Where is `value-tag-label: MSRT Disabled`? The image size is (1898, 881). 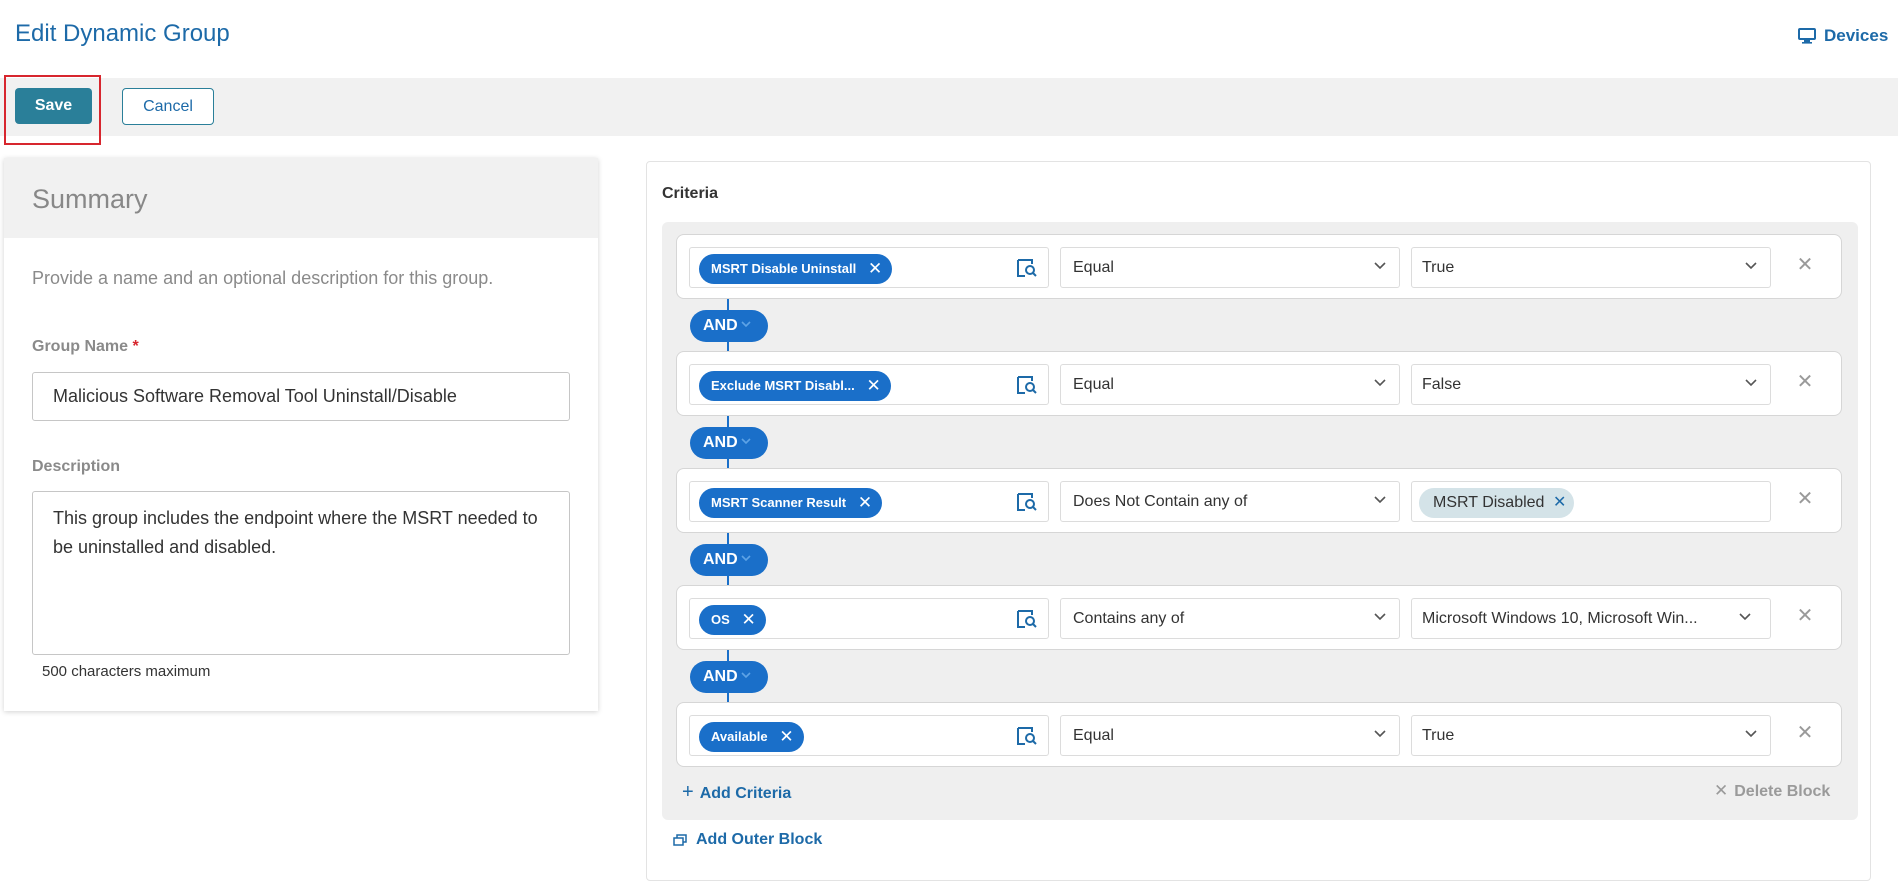
value-tag-label: MSRT Disabled is located at coordinates (1489, 502).